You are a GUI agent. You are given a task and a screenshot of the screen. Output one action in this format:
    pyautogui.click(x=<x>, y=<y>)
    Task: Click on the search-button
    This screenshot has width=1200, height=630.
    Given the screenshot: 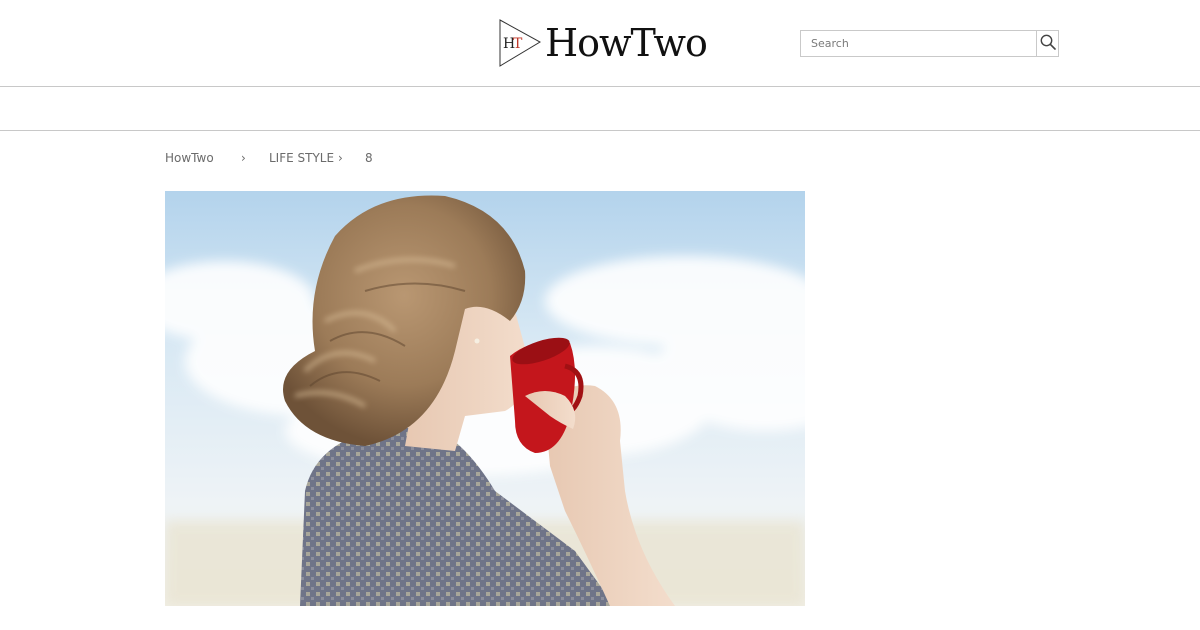 What is the action you would take?
    pyautogui.click(x=1047, y=43)
    